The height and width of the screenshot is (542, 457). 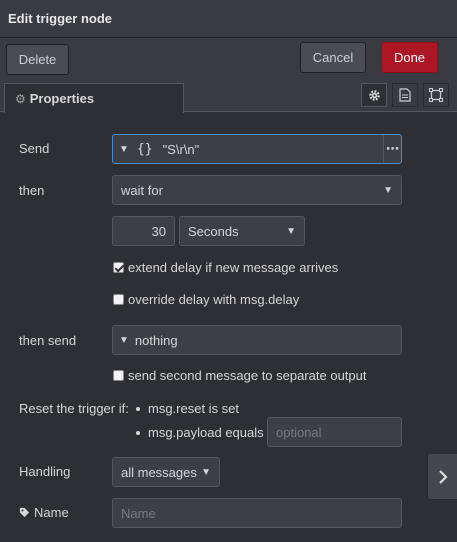 What do you see at coordinates (409, 57) in the screenshot?
I see `done-button: Done` at bounding box center [409, 57].